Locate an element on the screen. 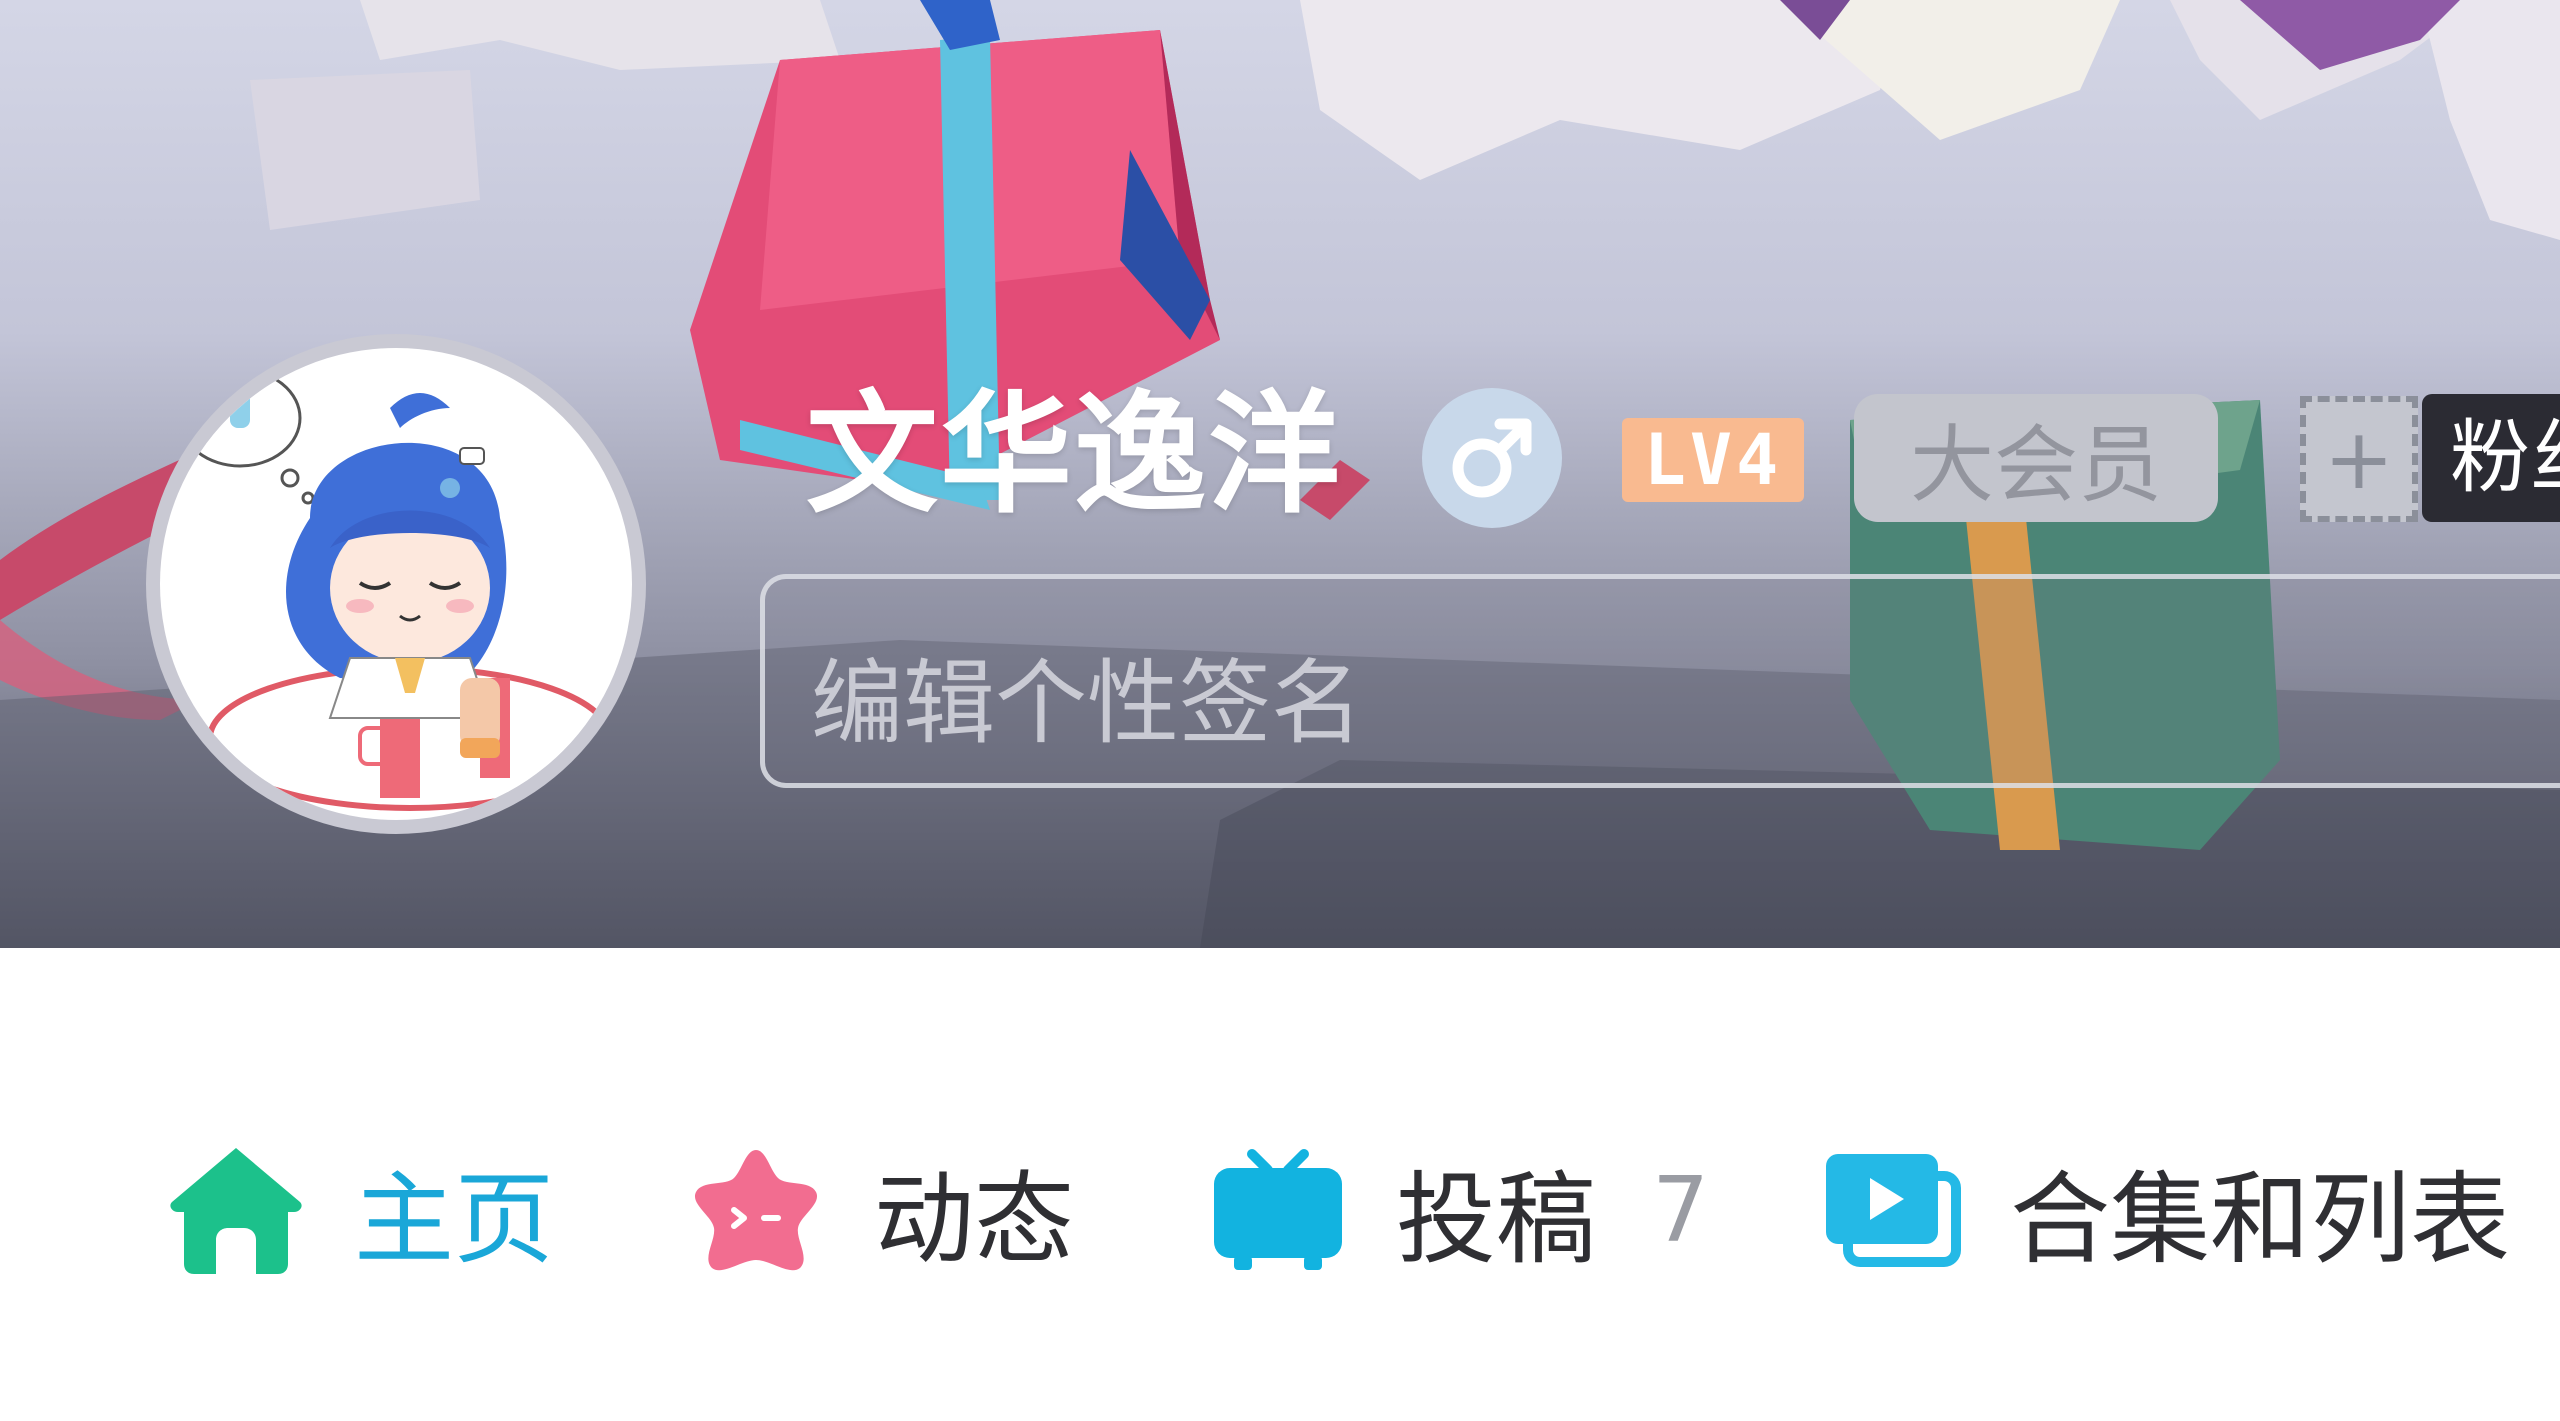 The height and width of the screenshot is (1421, 2560). gender-male-badge is located at coordinates (1492, 458).